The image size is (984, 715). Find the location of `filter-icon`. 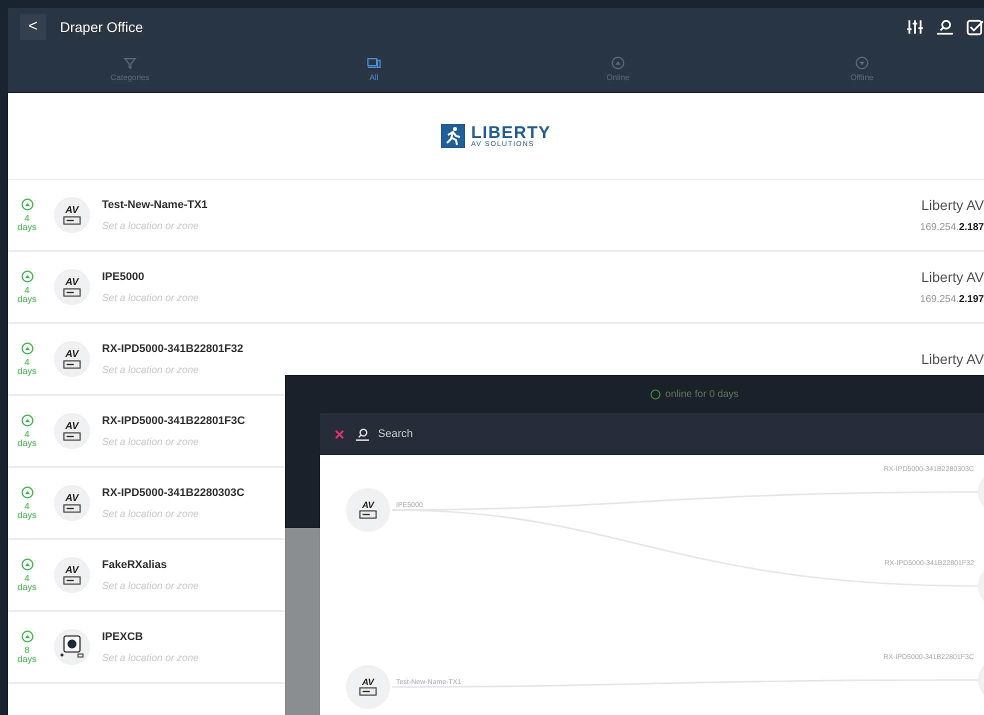

filter-icon is located at coordinates (130, 63).